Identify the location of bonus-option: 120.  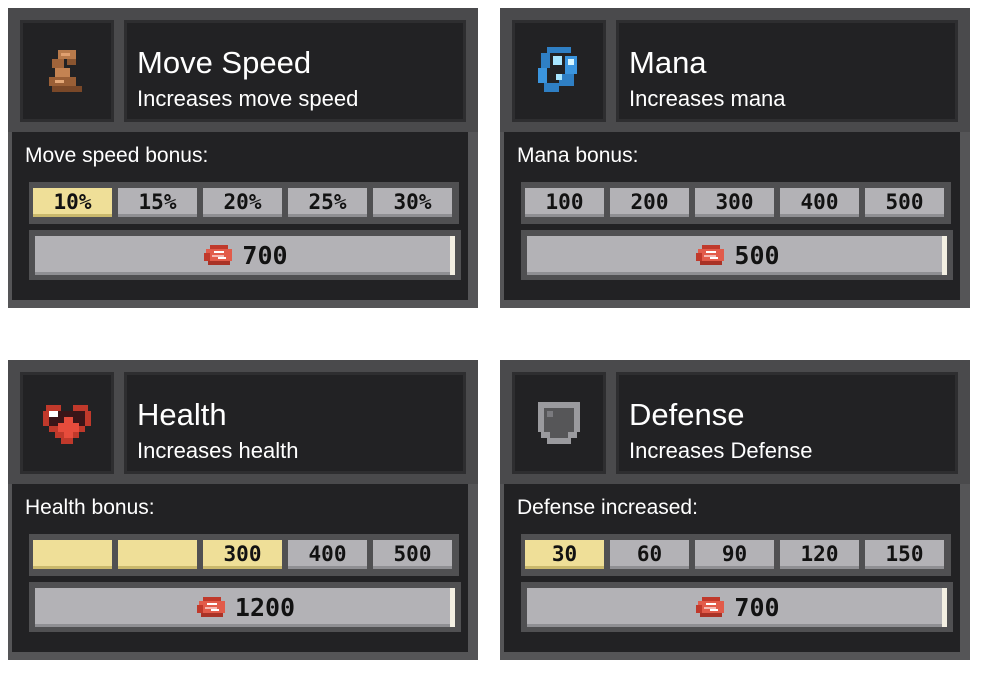
(819, 554).